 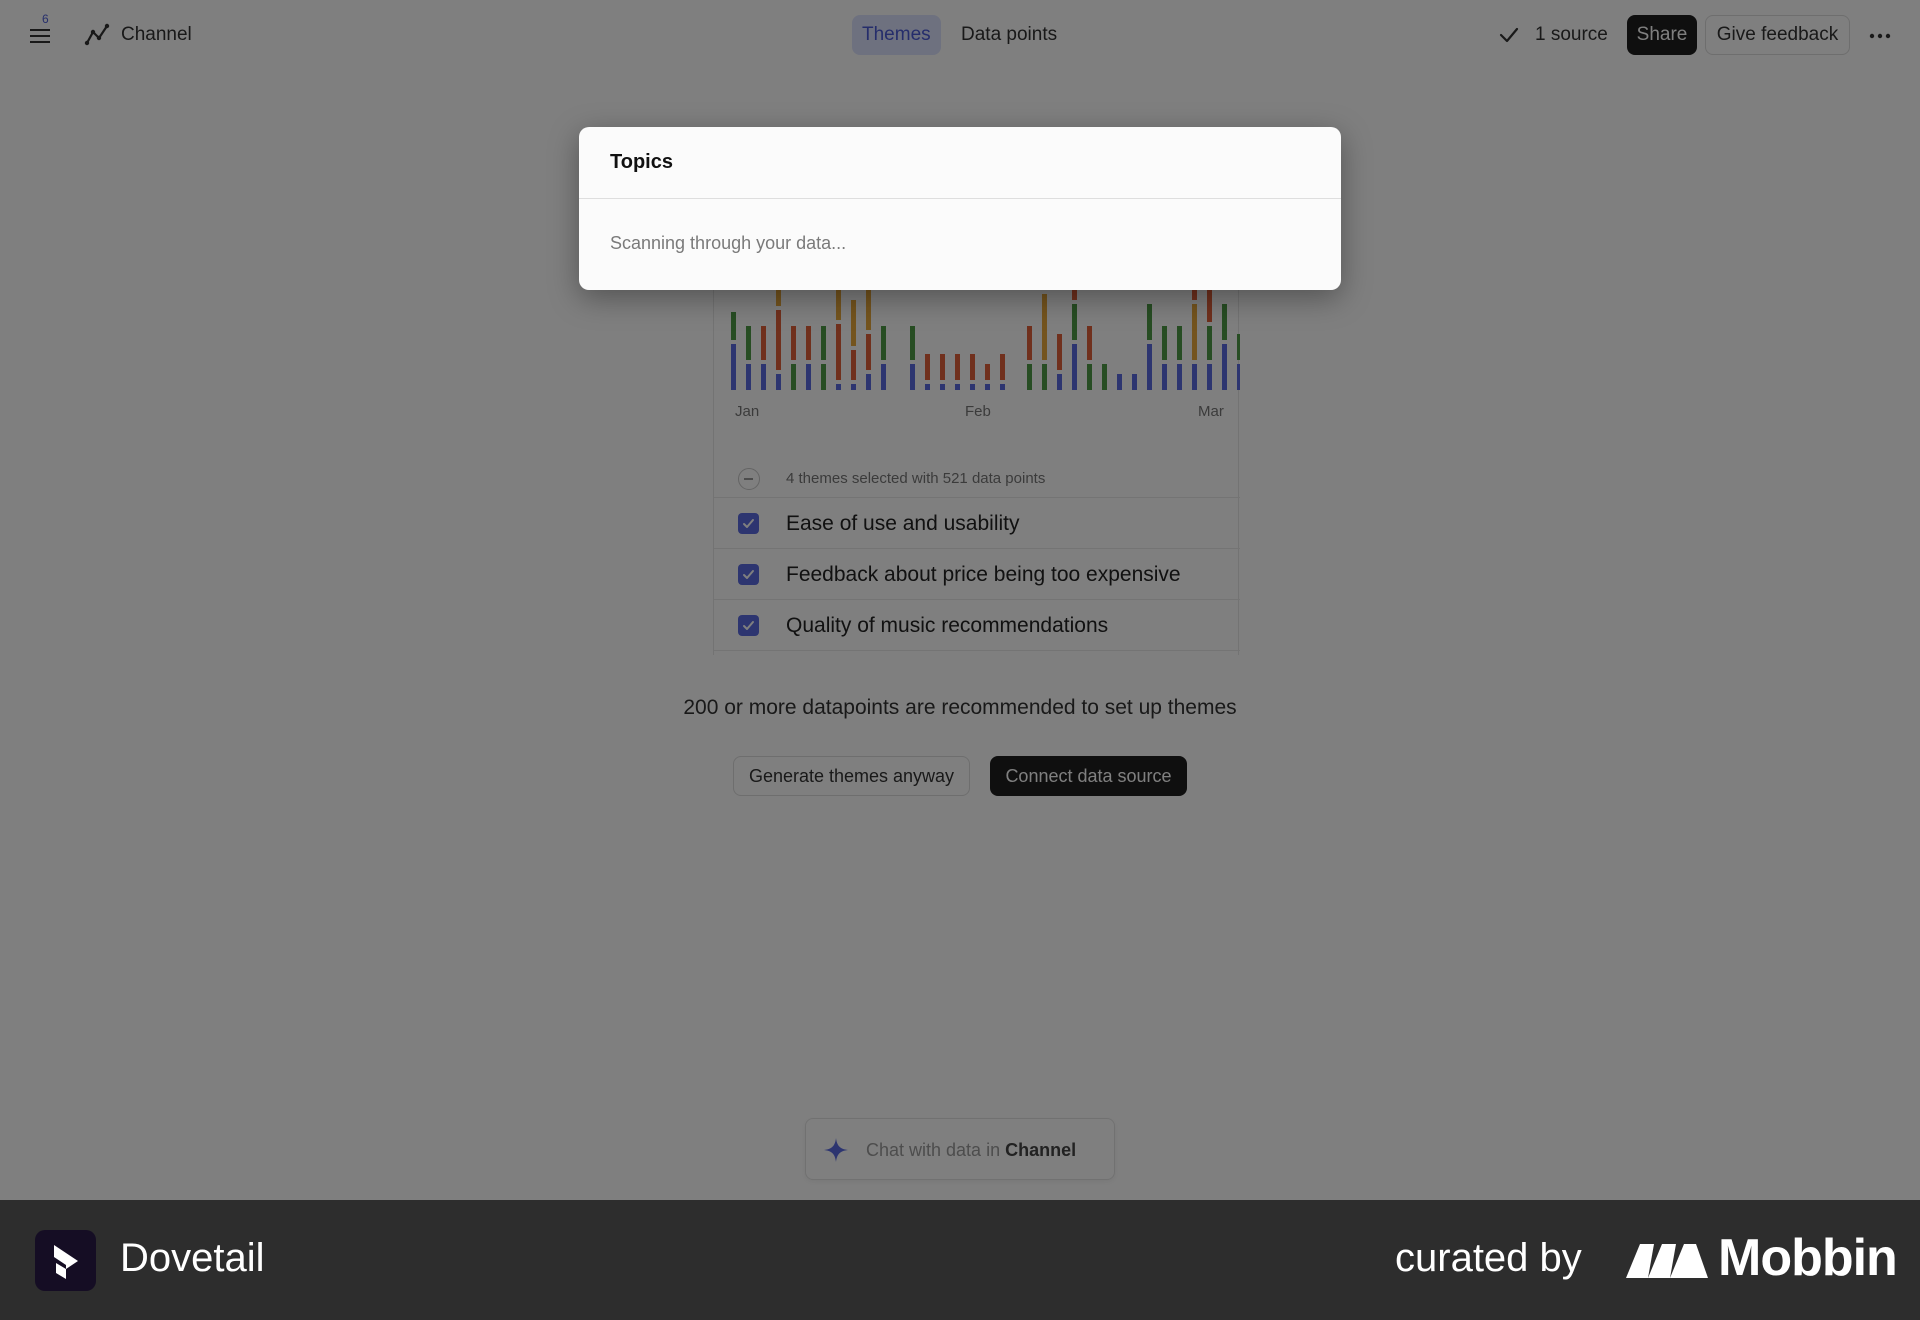 I want to click on dialog-divider, so click(x=960, y=198).